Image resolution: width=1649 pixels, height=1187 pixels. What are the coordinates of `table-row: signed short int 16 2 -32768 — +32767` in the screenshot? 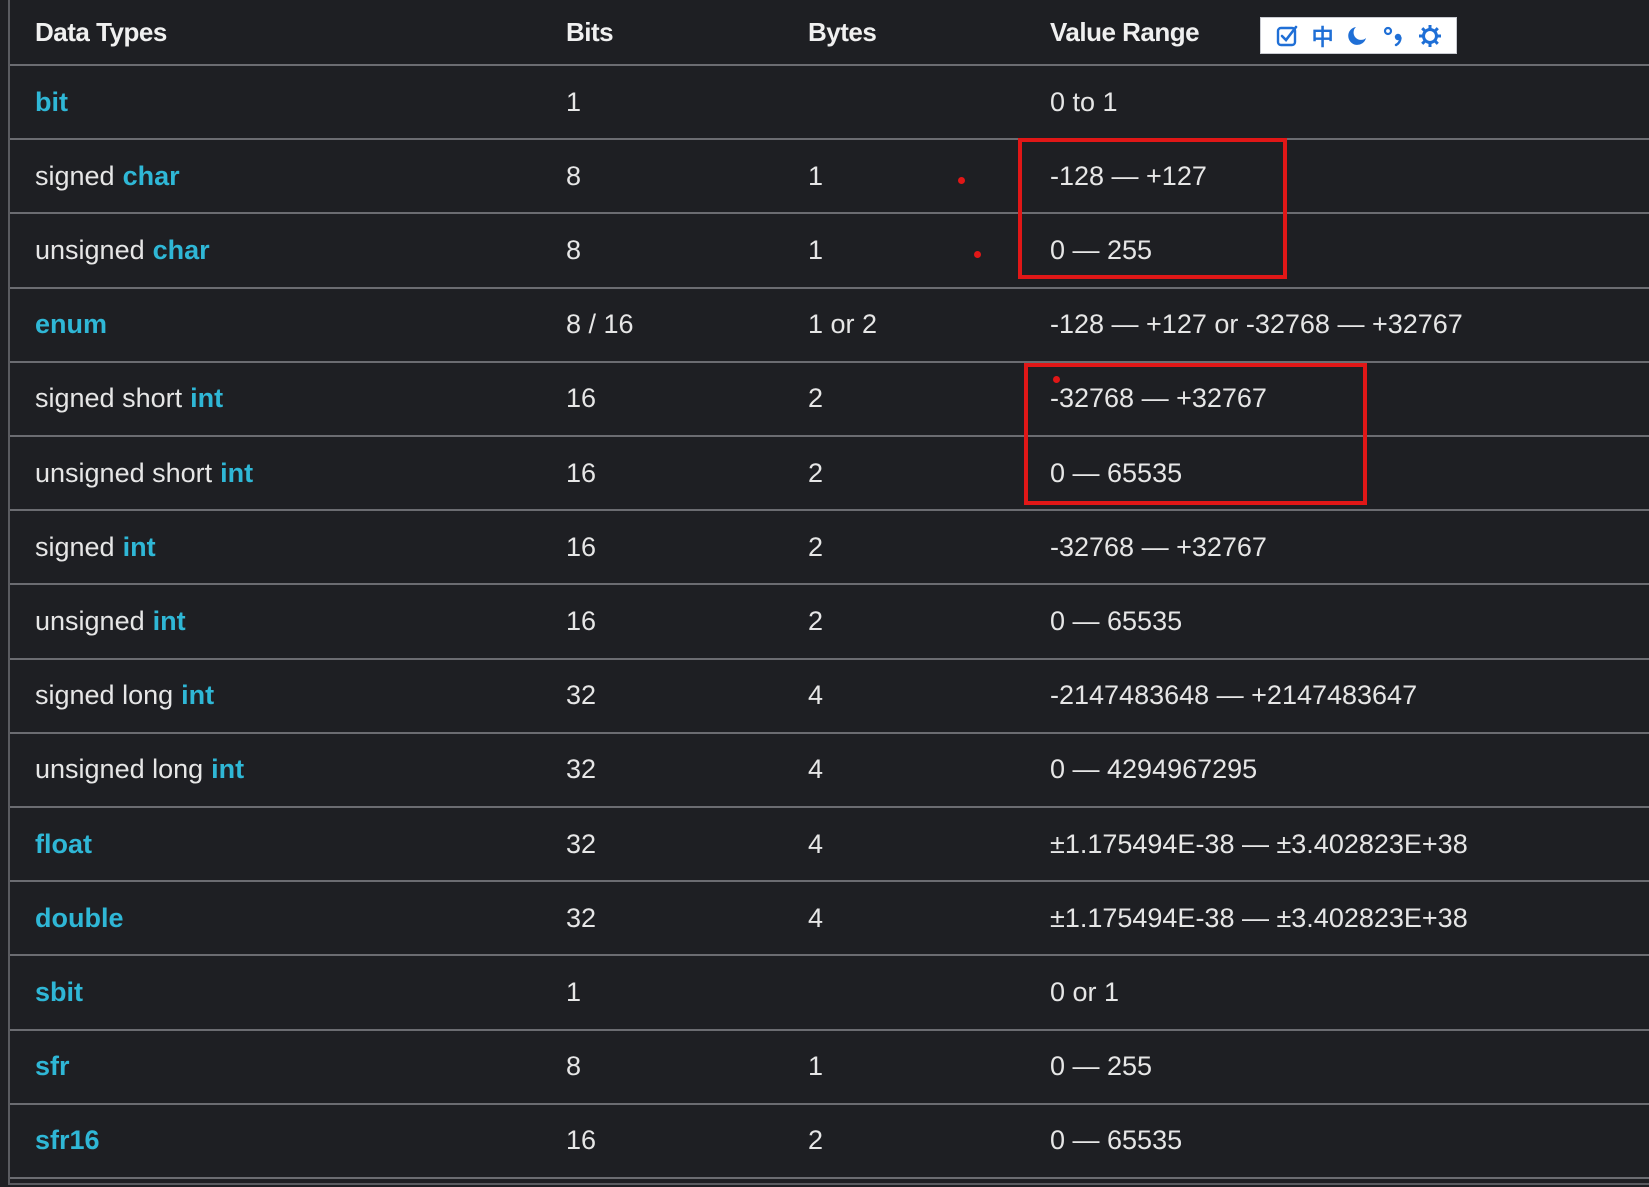 It's located at (829, 400).